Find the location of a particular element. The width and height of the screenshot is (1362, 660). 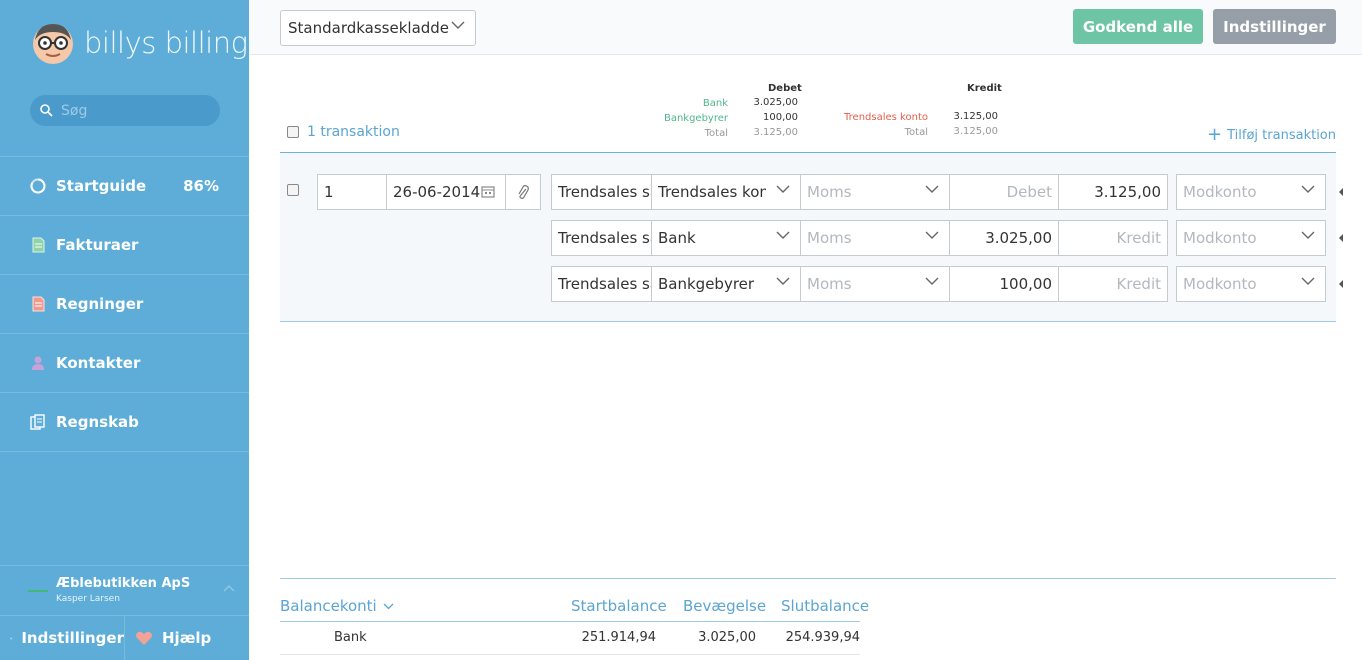

search-box is located at coordinates (125, 110).